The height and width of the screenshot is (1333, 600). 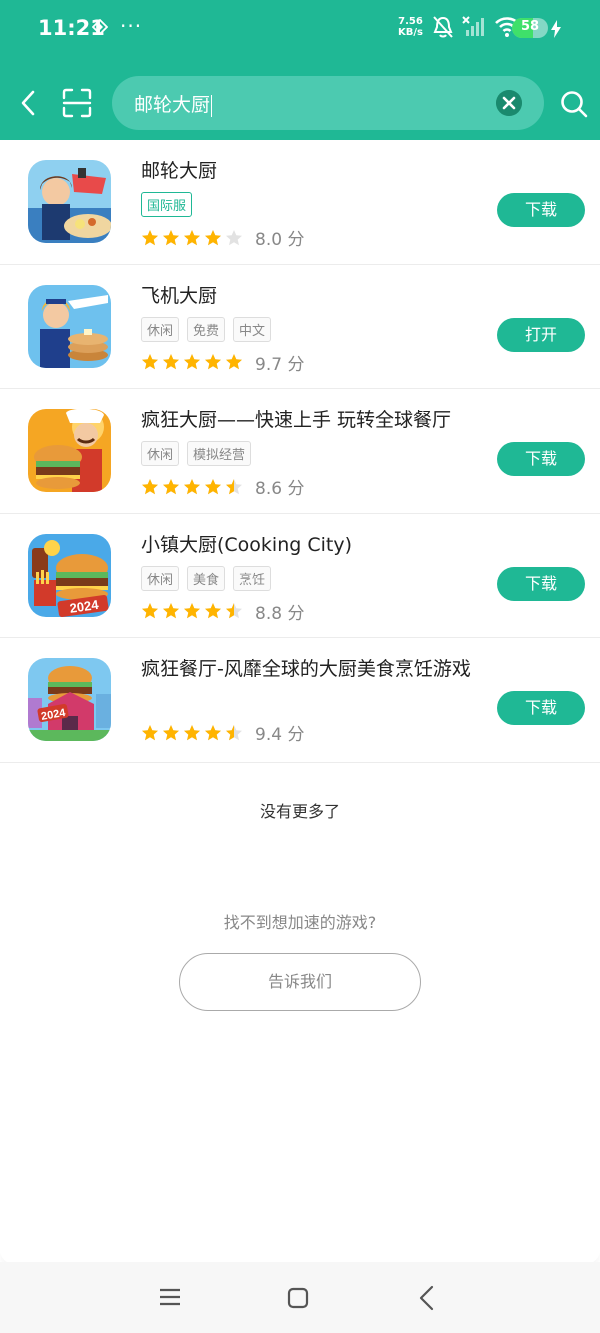 I want to click on app-tag: 模拟经营, so click(x=219, y=453).